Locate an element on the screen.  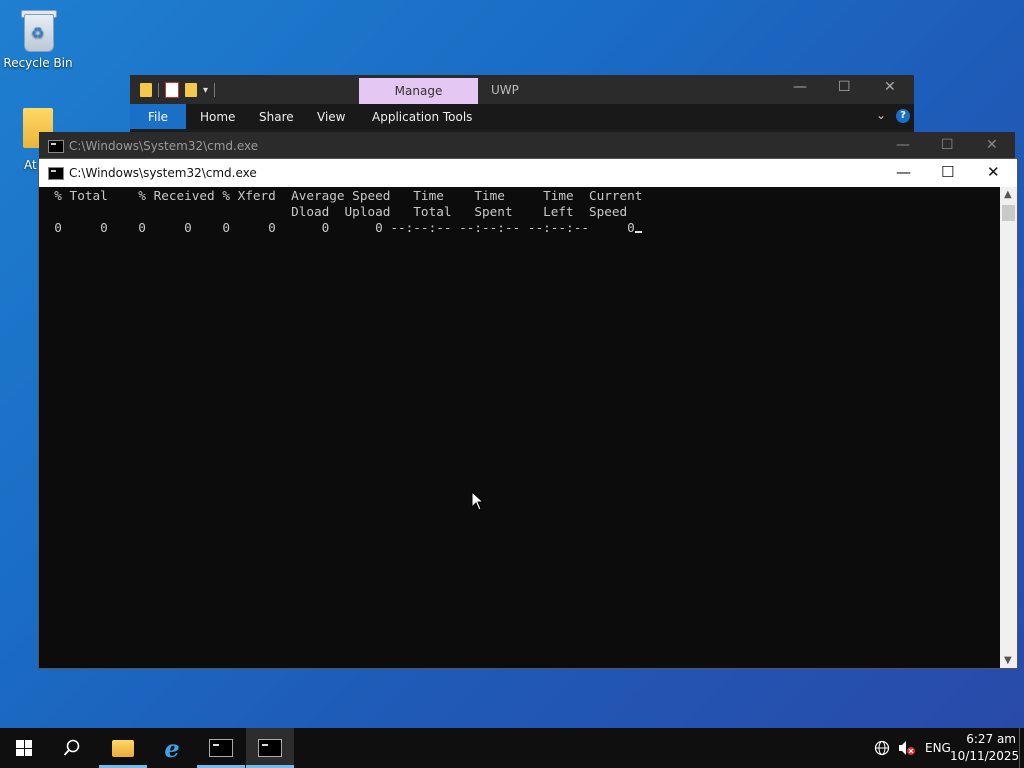
properties-icon is located at coordinates (172, 90).